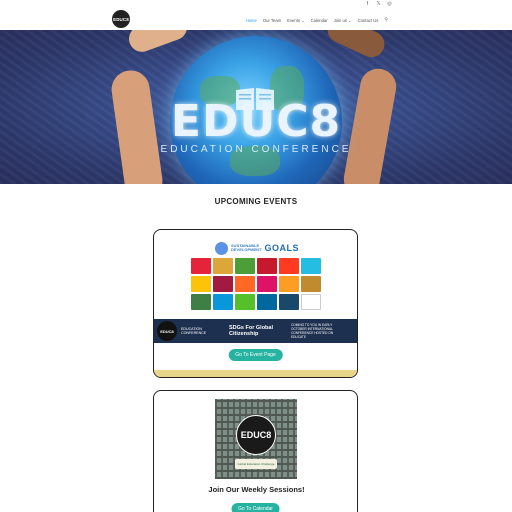 The width and height of the screenshot is (512, 512). Describe the element at coordinates (256, 464) in the screenshot. I see `weekly-tag: Global Education Challenge` at that location.